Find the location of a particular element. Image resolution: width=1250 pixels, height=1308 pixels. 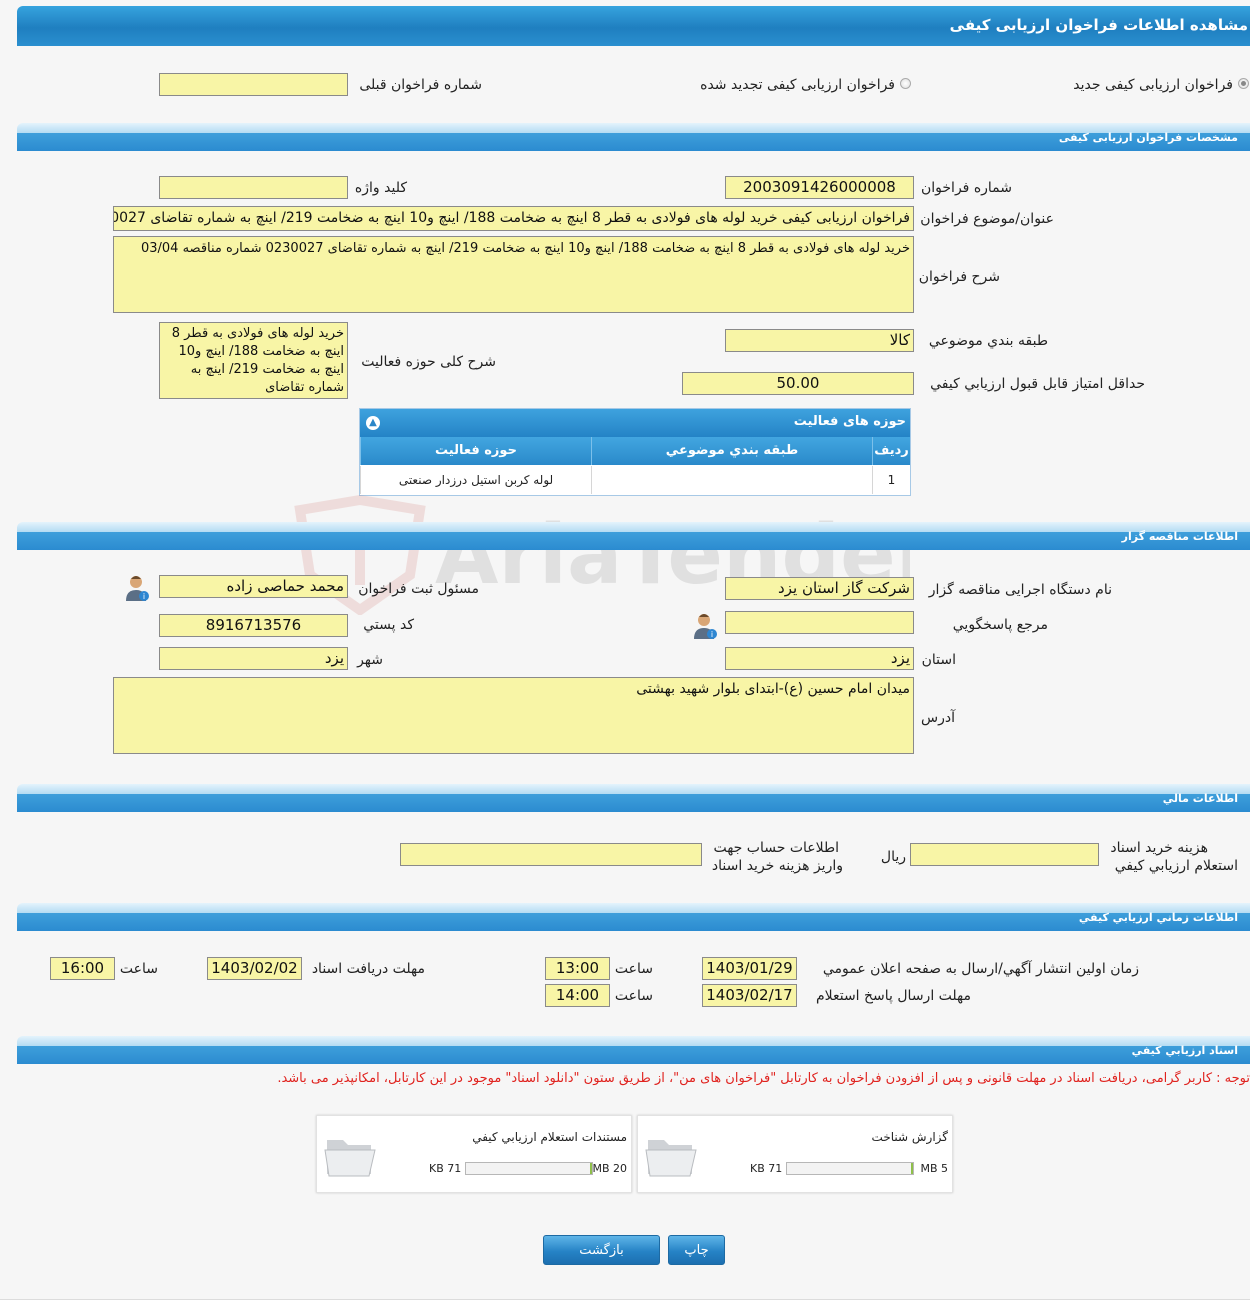

print-button: چاپ is located at coordinates (696, 1250).